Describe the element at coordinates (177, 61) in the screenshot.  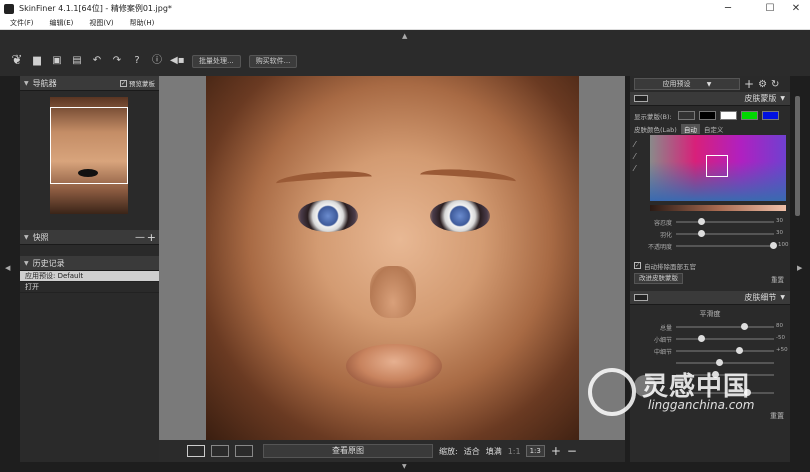
I see `plugin-icon: ◀▪` at that location.